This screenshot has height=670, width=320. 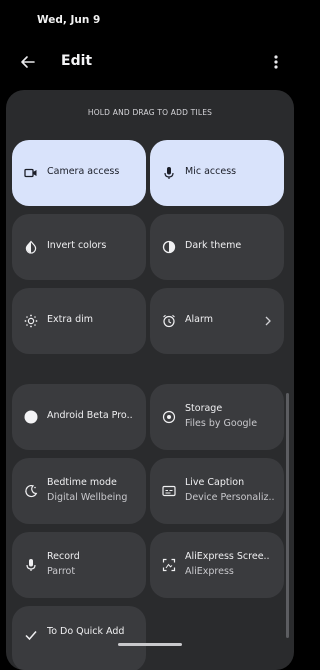 I want to click on tile-dark-theme: Dark theme, so click(x=217, y=247).